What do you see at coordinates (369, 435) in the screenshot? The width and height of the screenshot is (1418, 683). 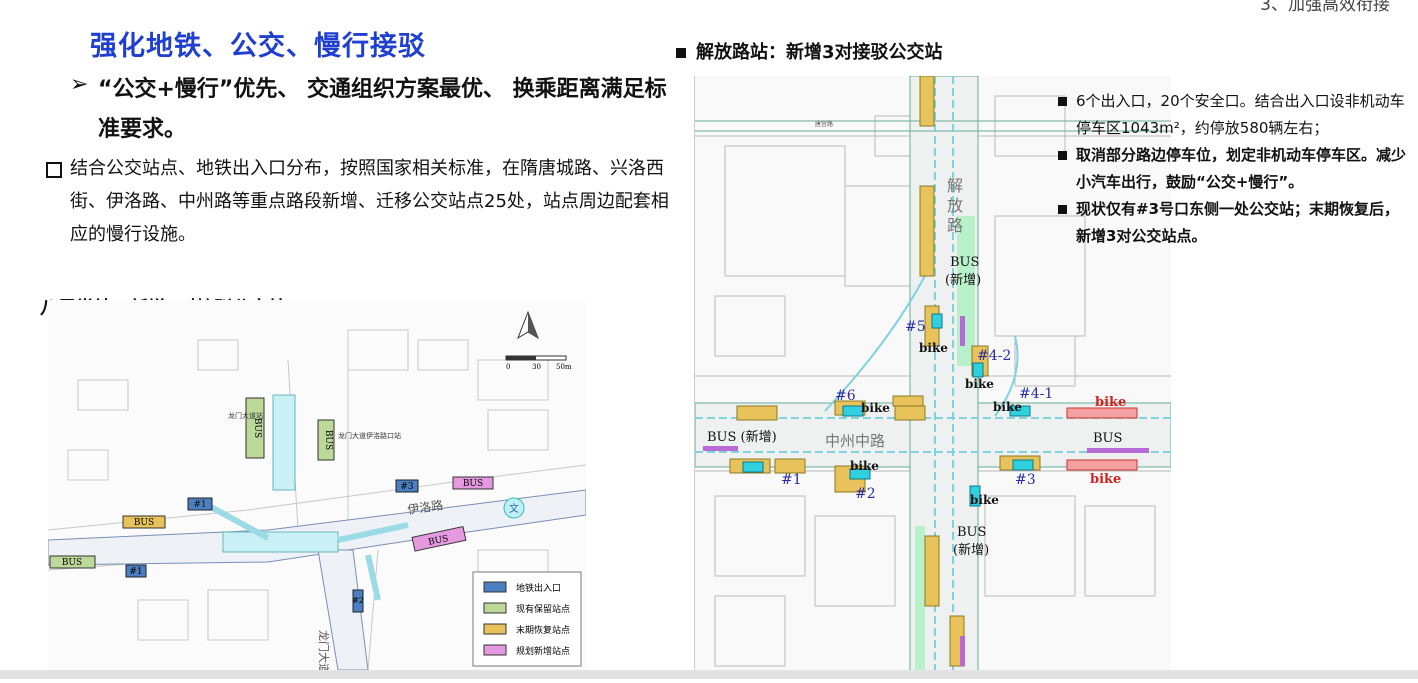 I see `stop-name-label: 龙门大道伊洛路口站` at bounding box center [369, 435].